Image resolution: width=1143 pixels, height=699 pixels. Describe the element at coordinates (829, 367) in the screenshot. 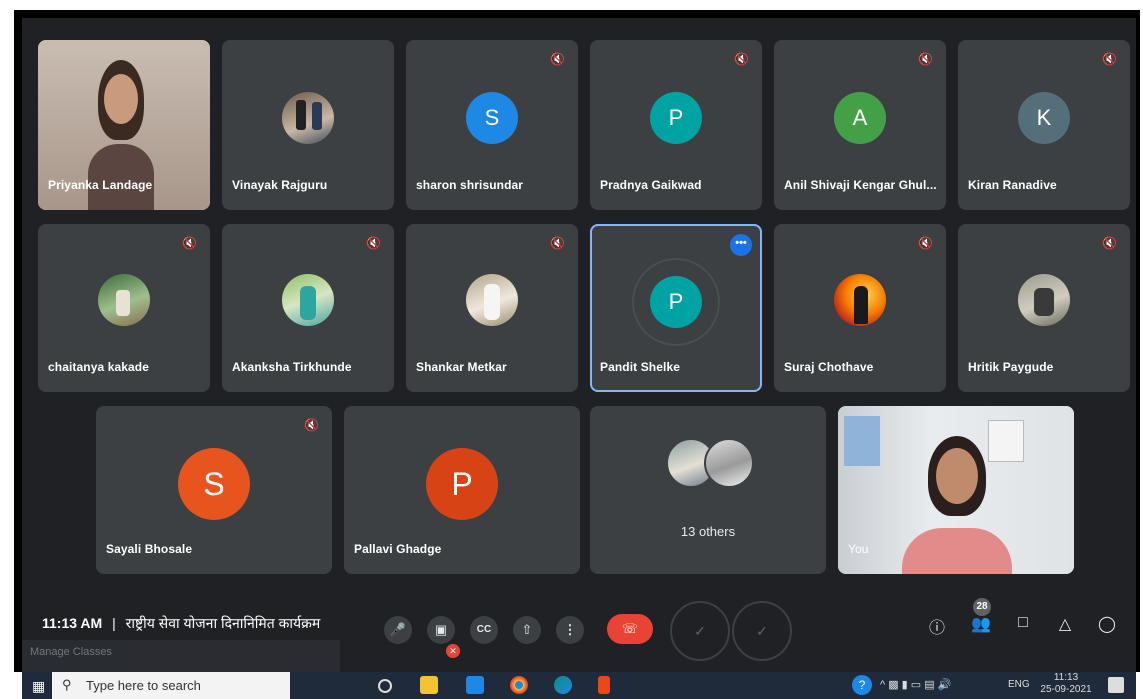

I see `participant-name: Suraj Chothave` at that location.